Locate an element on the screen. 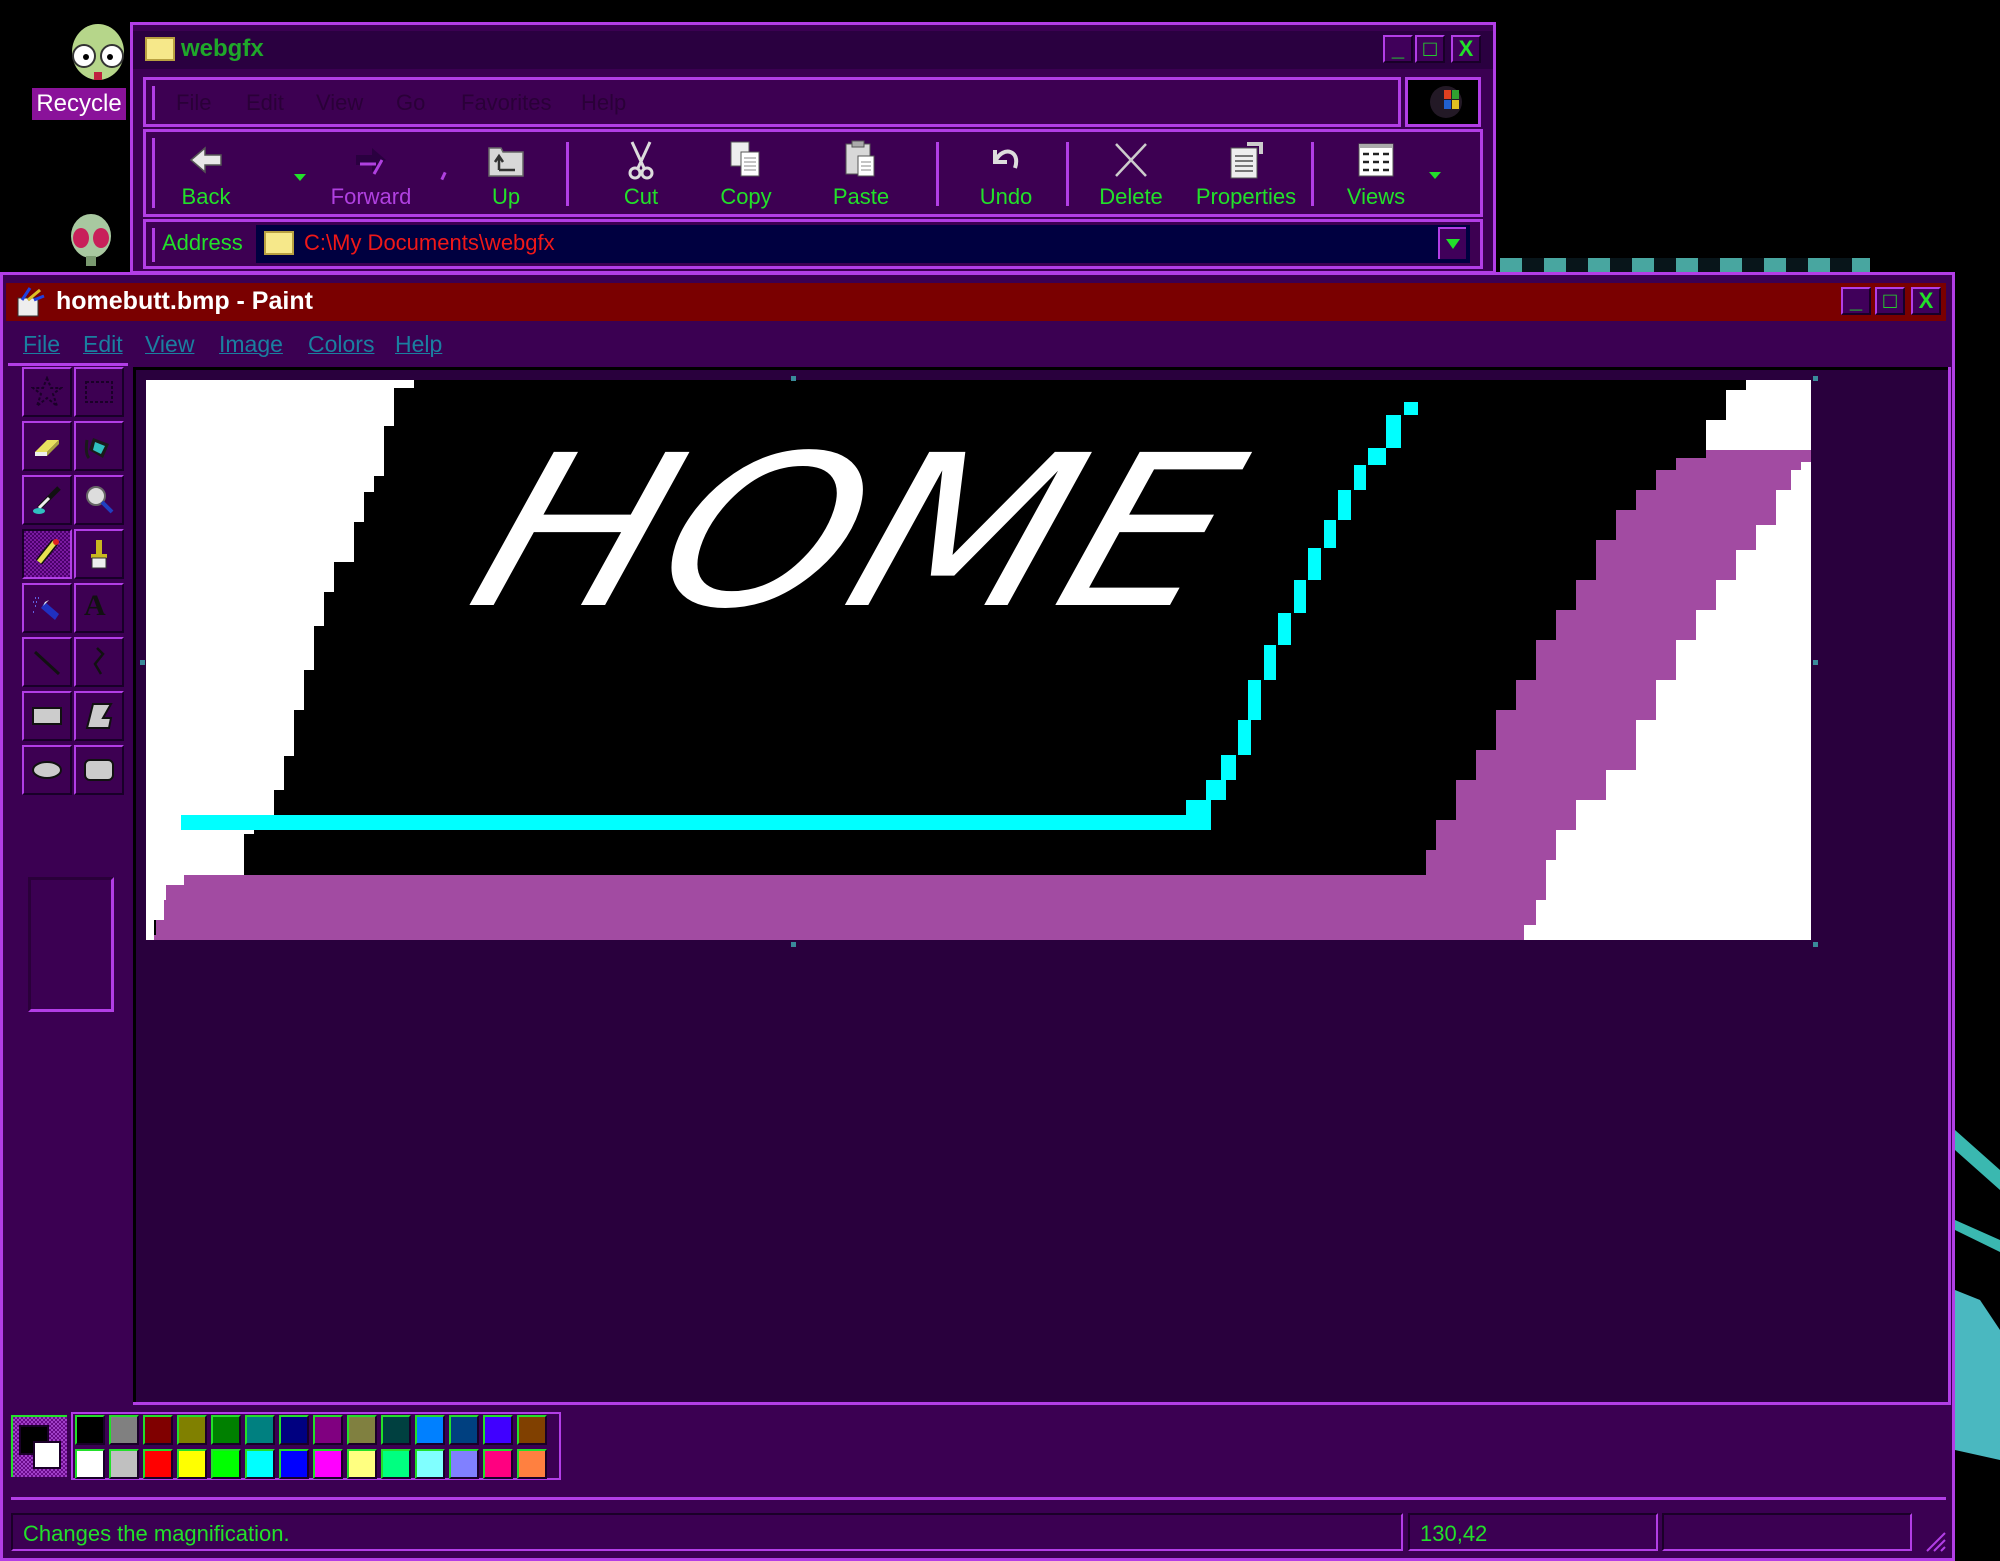 Image resolution: width=2000 pixels, height=1561 pixels. resize-handle-mid-right is located at coordinates (1815, 662).